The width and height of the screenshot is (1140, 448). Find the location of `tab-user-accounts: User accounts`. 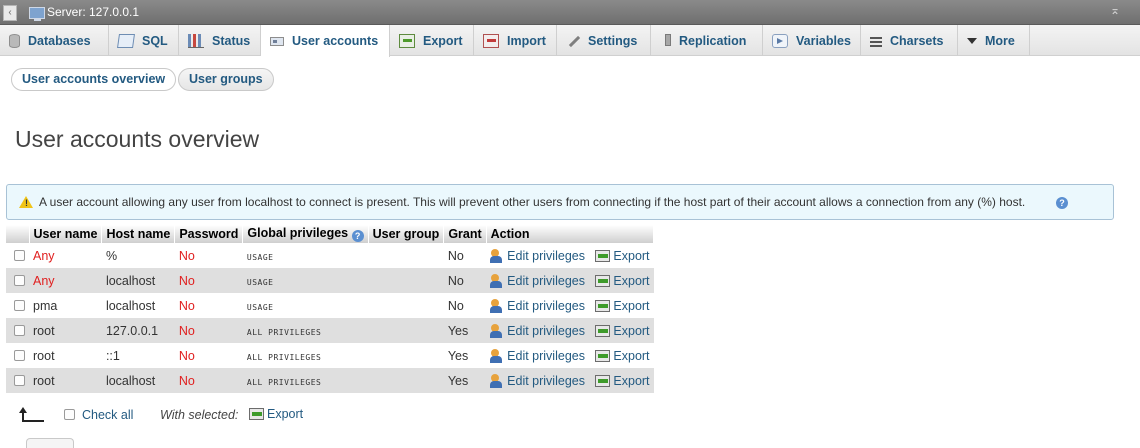

tab-user-accounts: User accounts is located at coordinates (325, 41).